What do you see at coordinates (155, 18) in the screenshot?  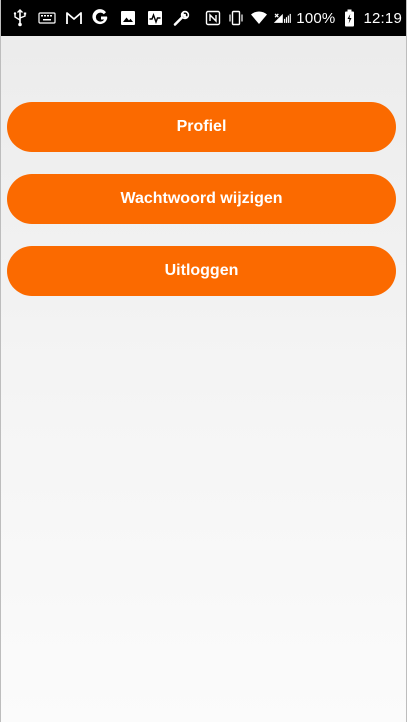 I see `activity-icon` at bounding box center [155, 18].